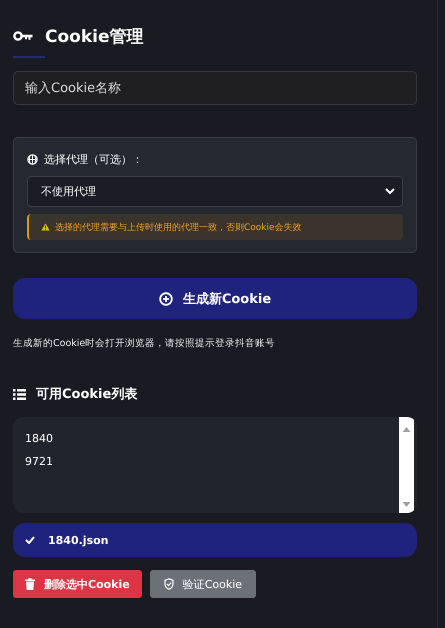  What do you see at coordinates (406, 429) in the screenshot?
I see `scroll-up-icon` at bounding box center [406, 429].